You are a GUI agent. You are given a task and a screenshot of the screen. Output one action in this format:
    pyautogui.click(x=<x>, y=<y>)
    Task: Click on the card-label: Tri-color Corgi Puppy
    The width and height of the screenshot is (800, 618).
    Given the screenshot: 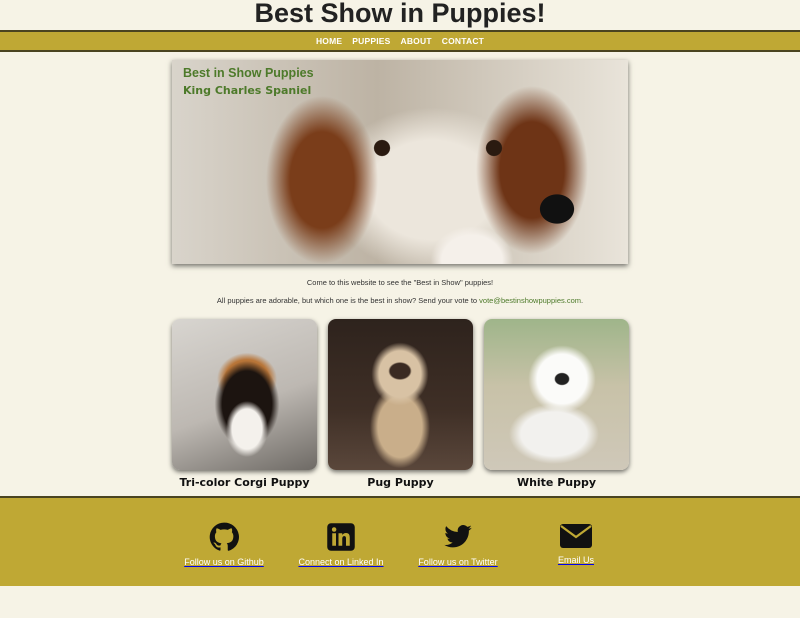 What is the action you would take?
    pyautogui.click(x=244, y=482)
    